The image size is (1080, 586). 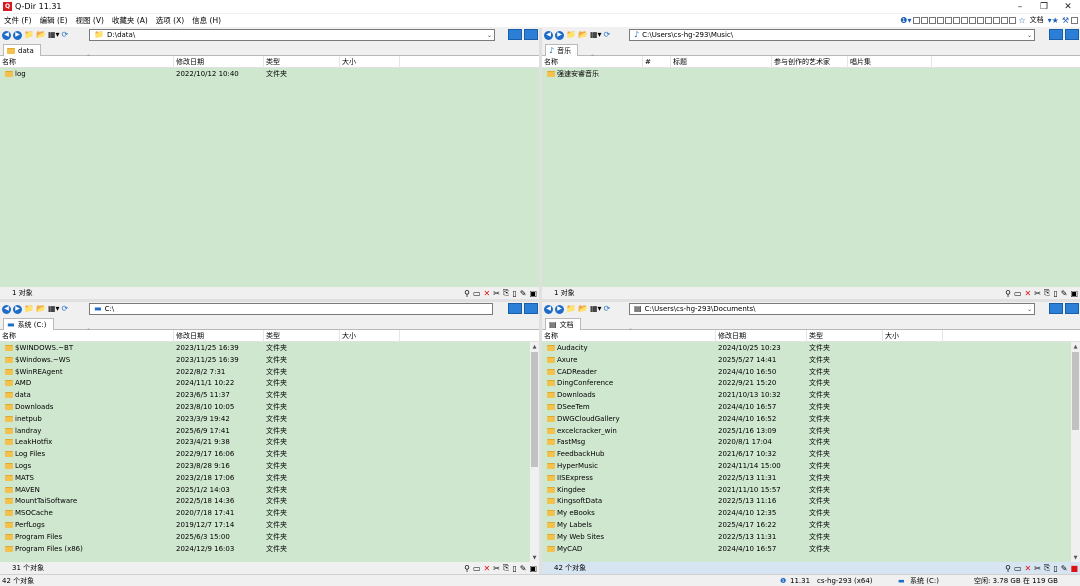 What do you see at coordinates (265, 549) in the screenshot?
I see `file-row: Program Files (x86) 2024/12/9 16:03 文件夹` at bounding box center [265, 549].